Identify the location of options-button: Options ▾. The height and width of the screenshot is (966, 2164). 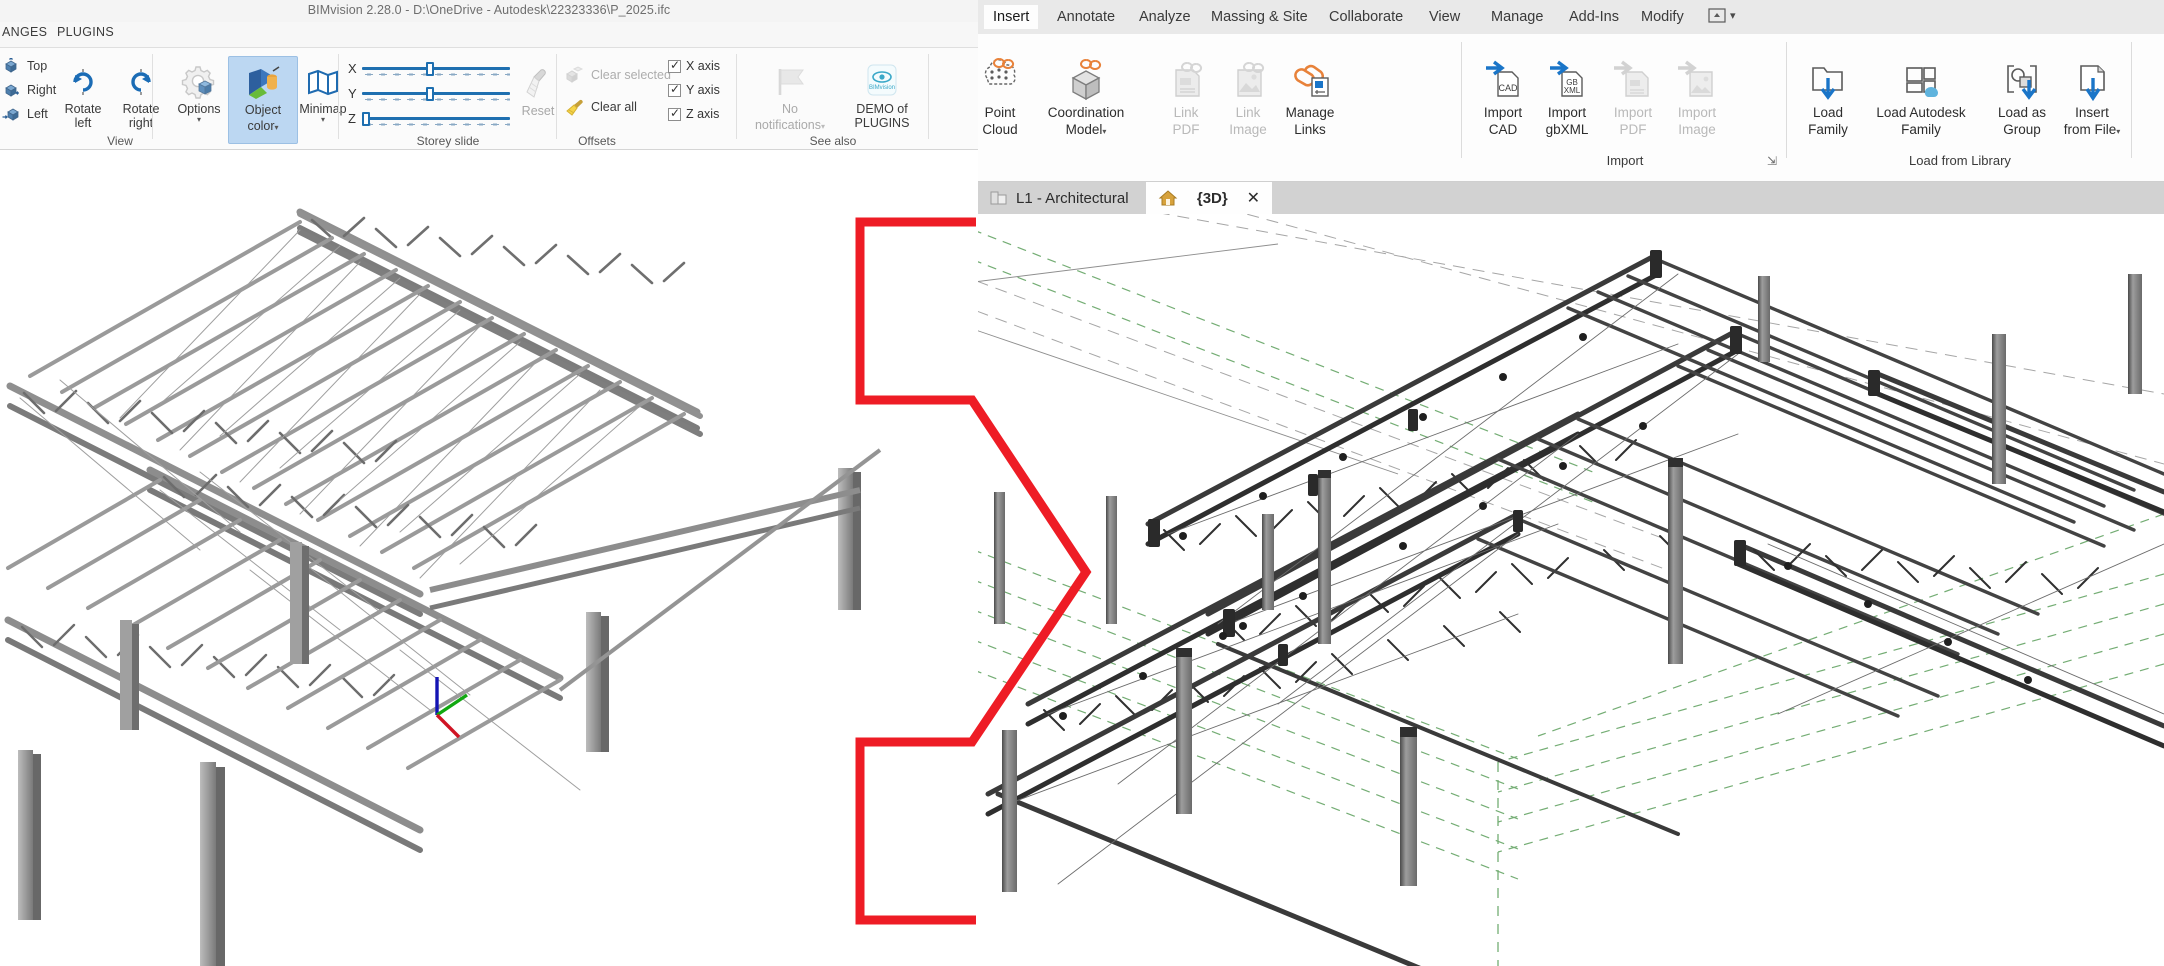
(199, 93).